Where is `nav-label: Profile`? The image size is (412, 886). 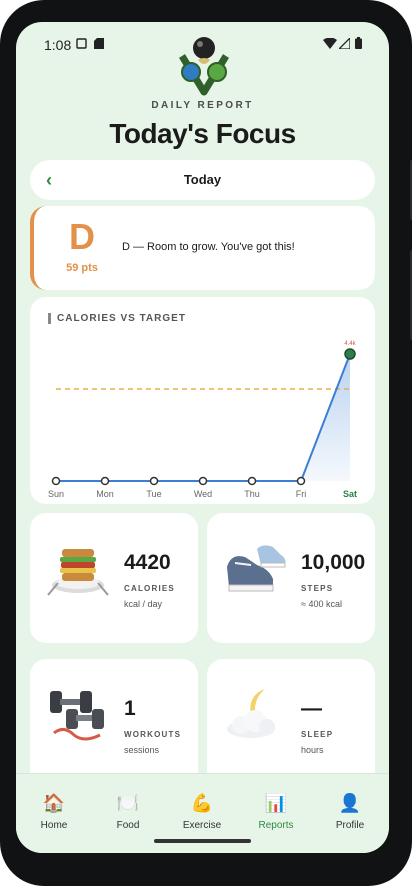
nav-label: Profile is located at coordinates (350, 825).